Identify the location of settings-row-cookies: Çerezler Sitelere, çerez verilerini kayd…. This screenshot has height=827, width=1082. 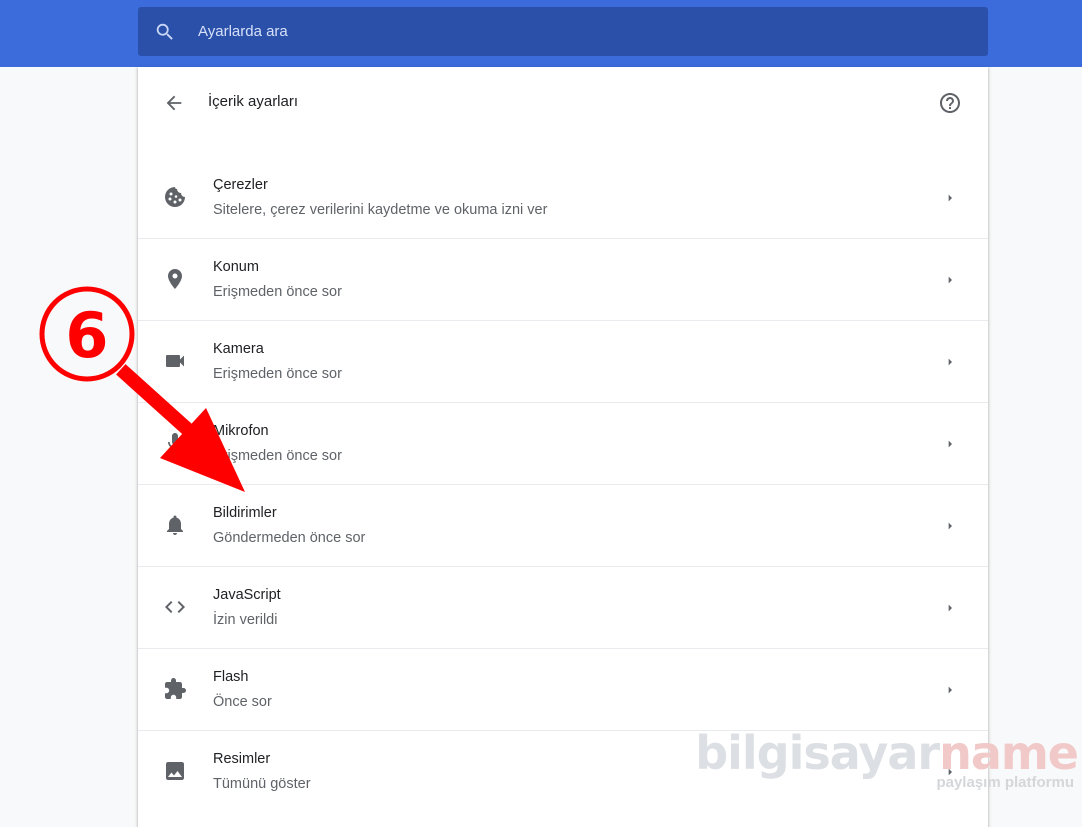
(563, 198).